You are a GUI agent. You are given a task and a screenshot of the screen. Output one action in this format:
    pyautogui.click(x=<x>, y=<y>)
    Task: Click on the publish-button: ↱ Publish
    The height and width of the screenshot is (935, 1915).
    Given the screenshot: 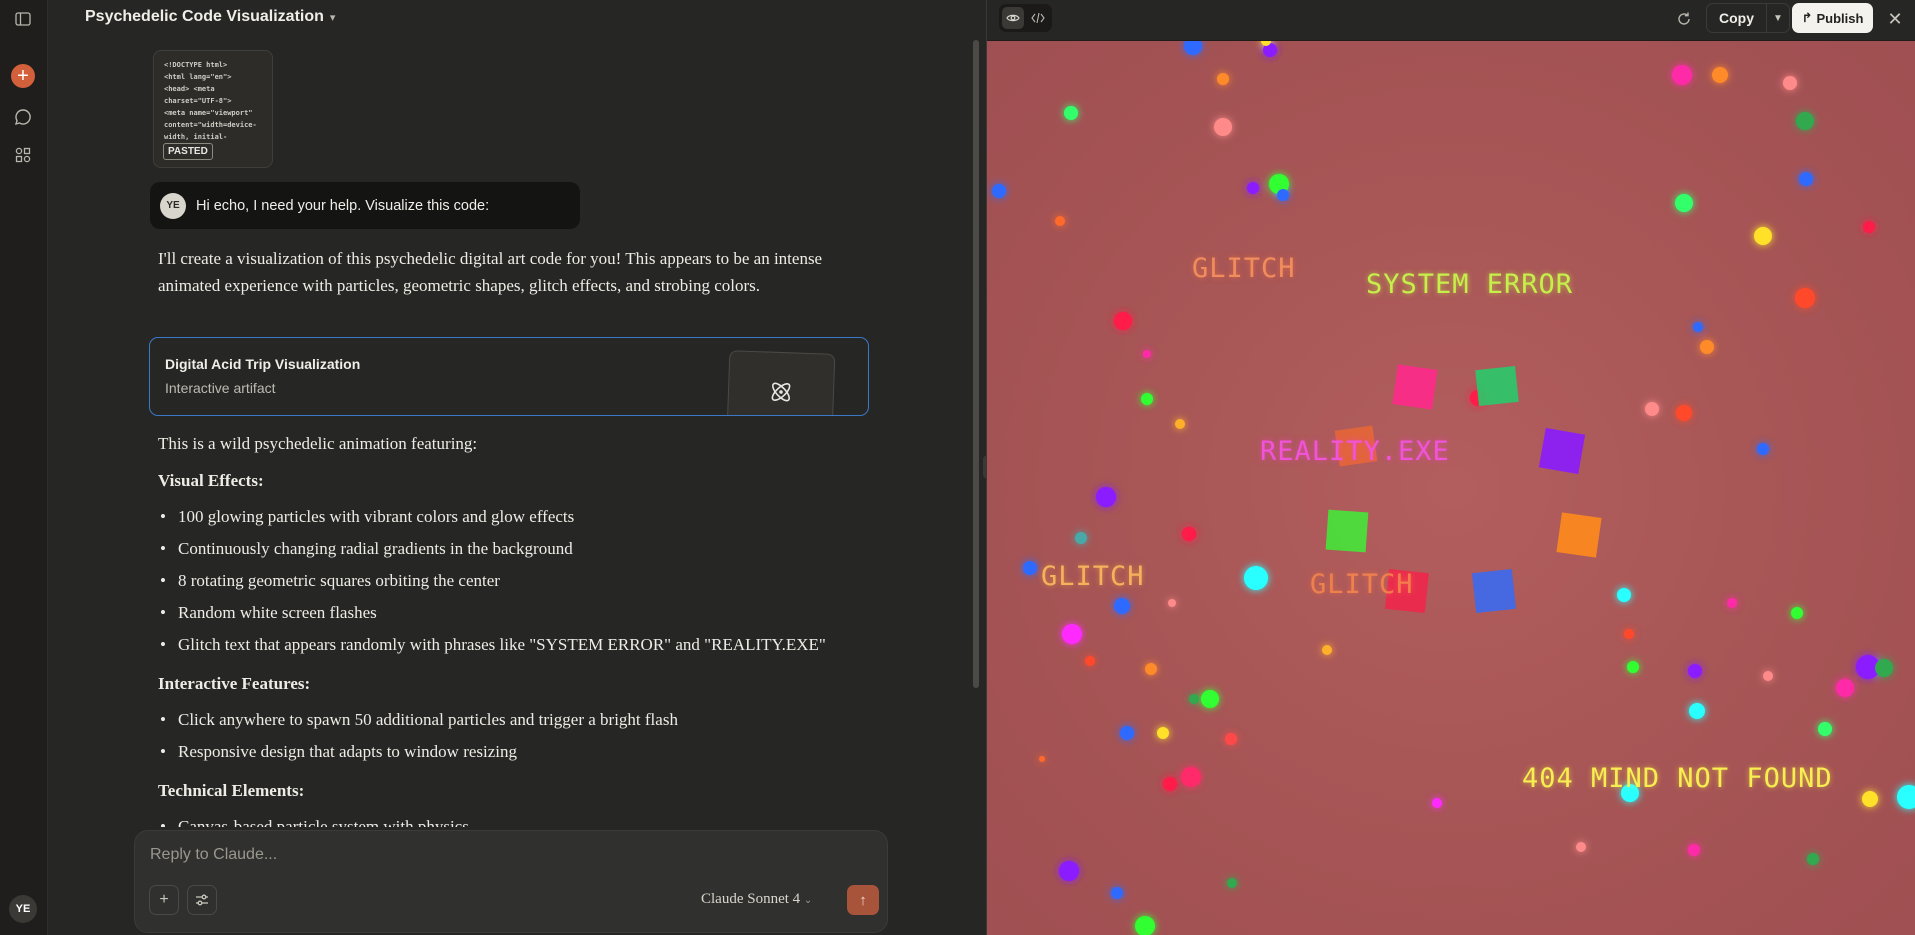 What is the action you would take?
    pyautogui.click(x=1832, y=18)
    